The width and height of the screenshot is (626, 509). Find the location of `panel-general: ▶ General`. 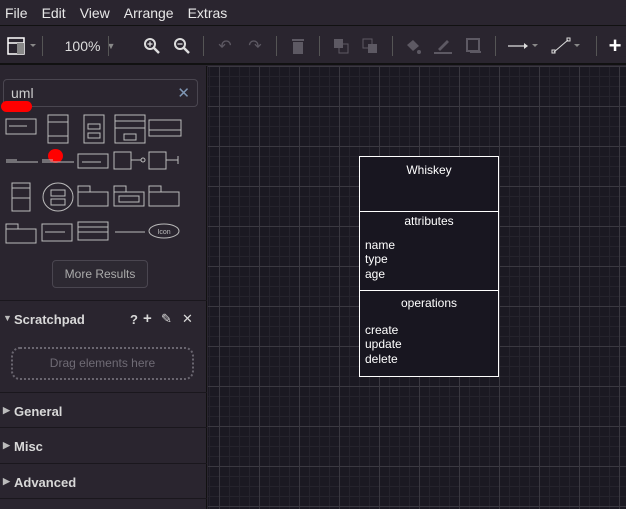

panel-general: ▶ General is located at coordinates (103, 409).